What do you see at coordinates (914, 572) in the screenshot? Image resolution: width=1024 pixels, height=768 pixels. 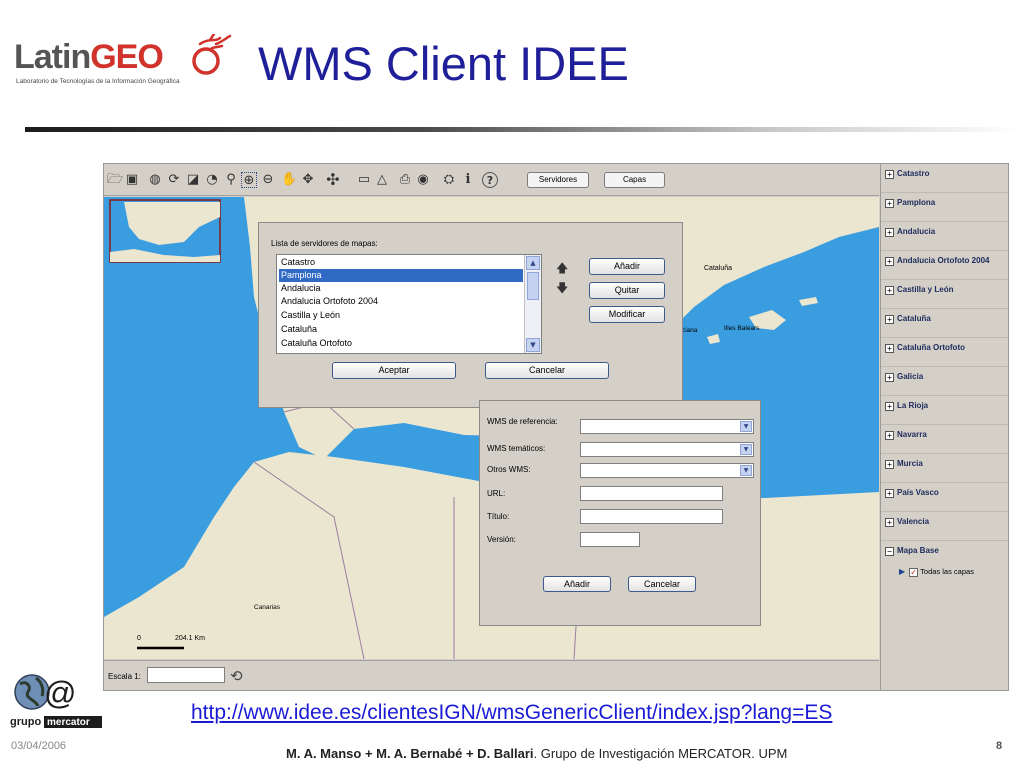 I see `checkbox-checked-icon: ✓` at bounding box center [914, 572].